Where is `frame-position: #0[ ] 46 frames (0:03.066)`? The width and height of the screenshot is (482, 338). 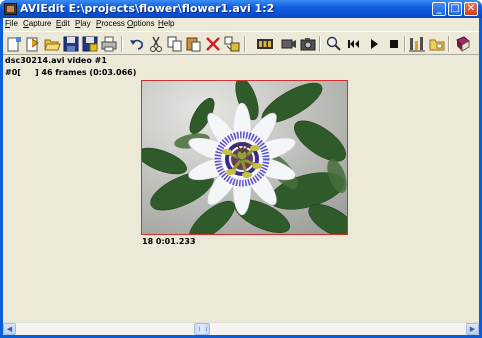 frame-position: #0[ ] 46 frames (0:03.066) is located at coordinates (70, 72).